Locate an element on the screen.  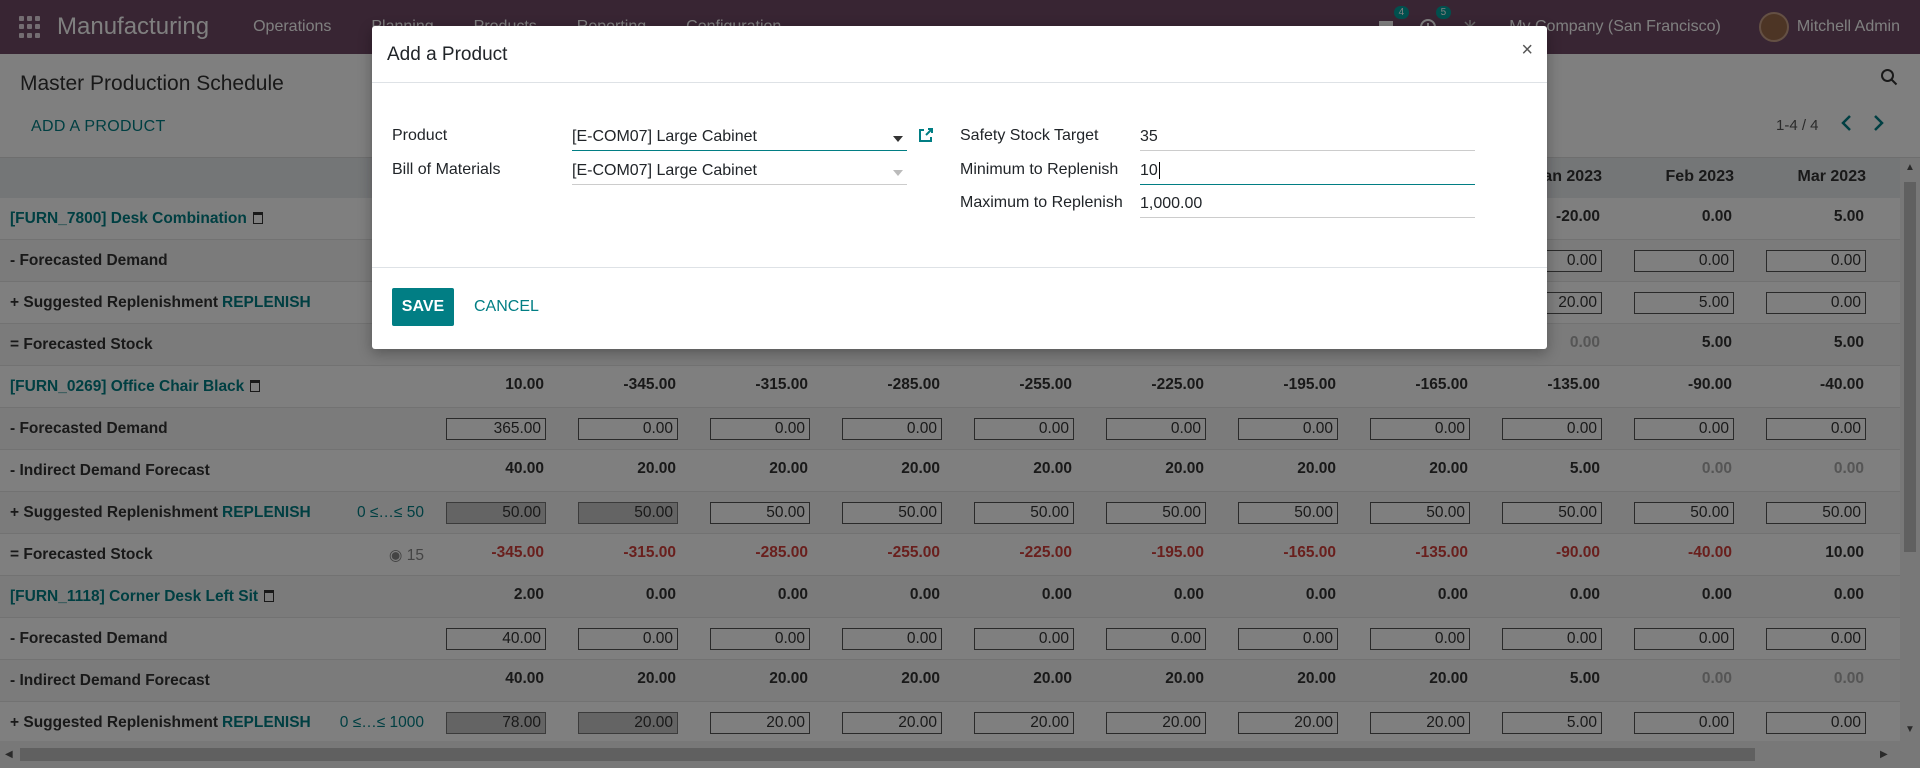
product-value: [E-COM07] Large Cabinet is located at coordinates (664, 136).